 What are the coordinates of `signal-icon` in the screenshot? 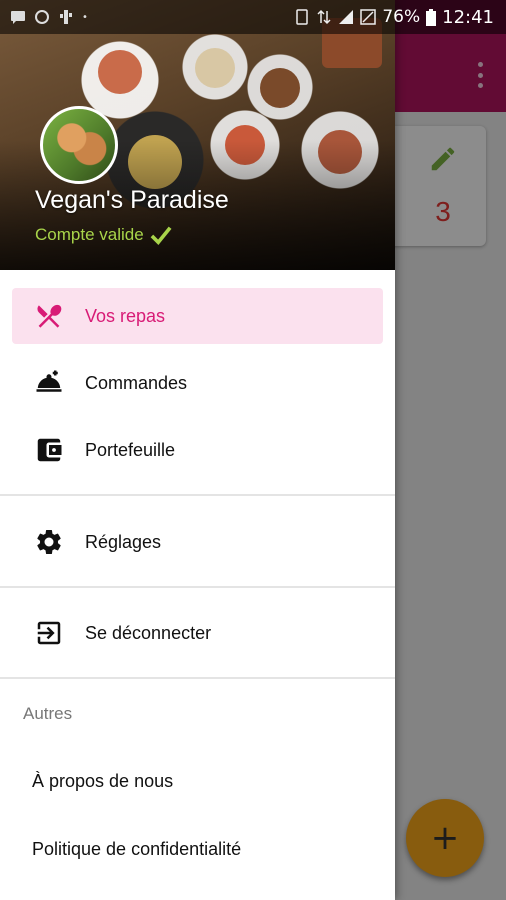 It's located at (346, 17).